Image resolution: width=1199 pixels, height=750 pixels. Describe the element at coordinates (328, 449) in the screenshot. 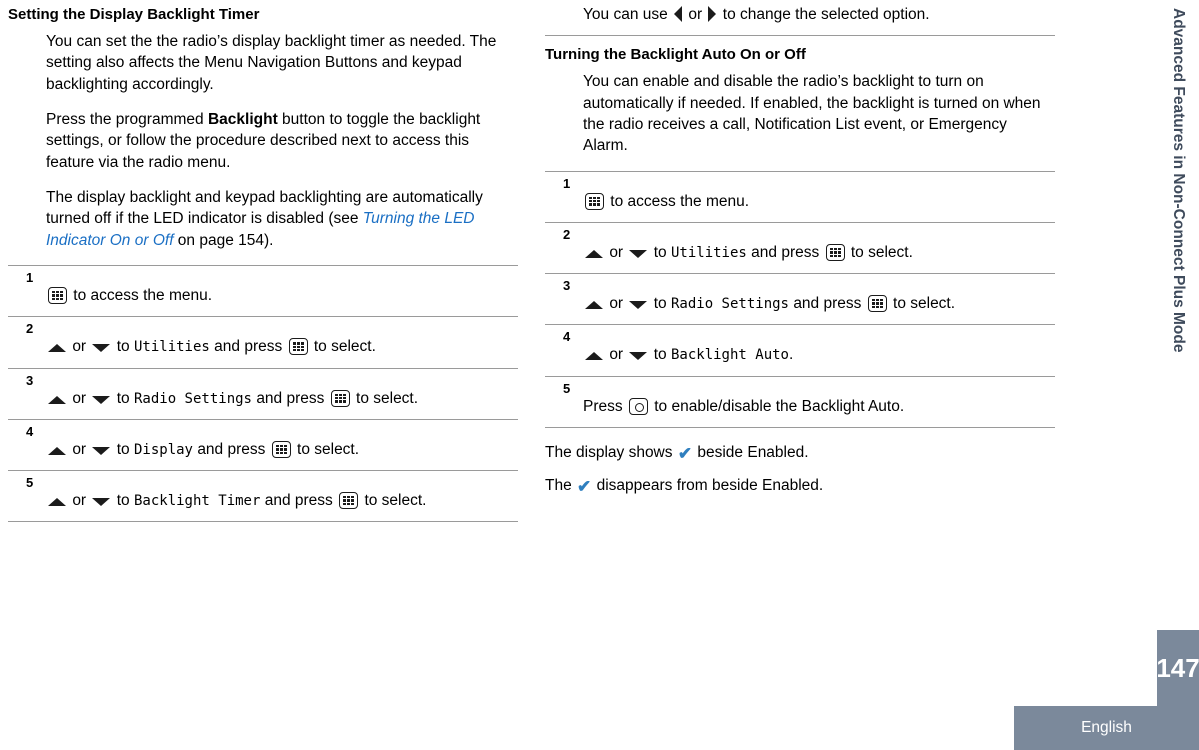

I see `left-step-4-to-select: to select.` at that location.